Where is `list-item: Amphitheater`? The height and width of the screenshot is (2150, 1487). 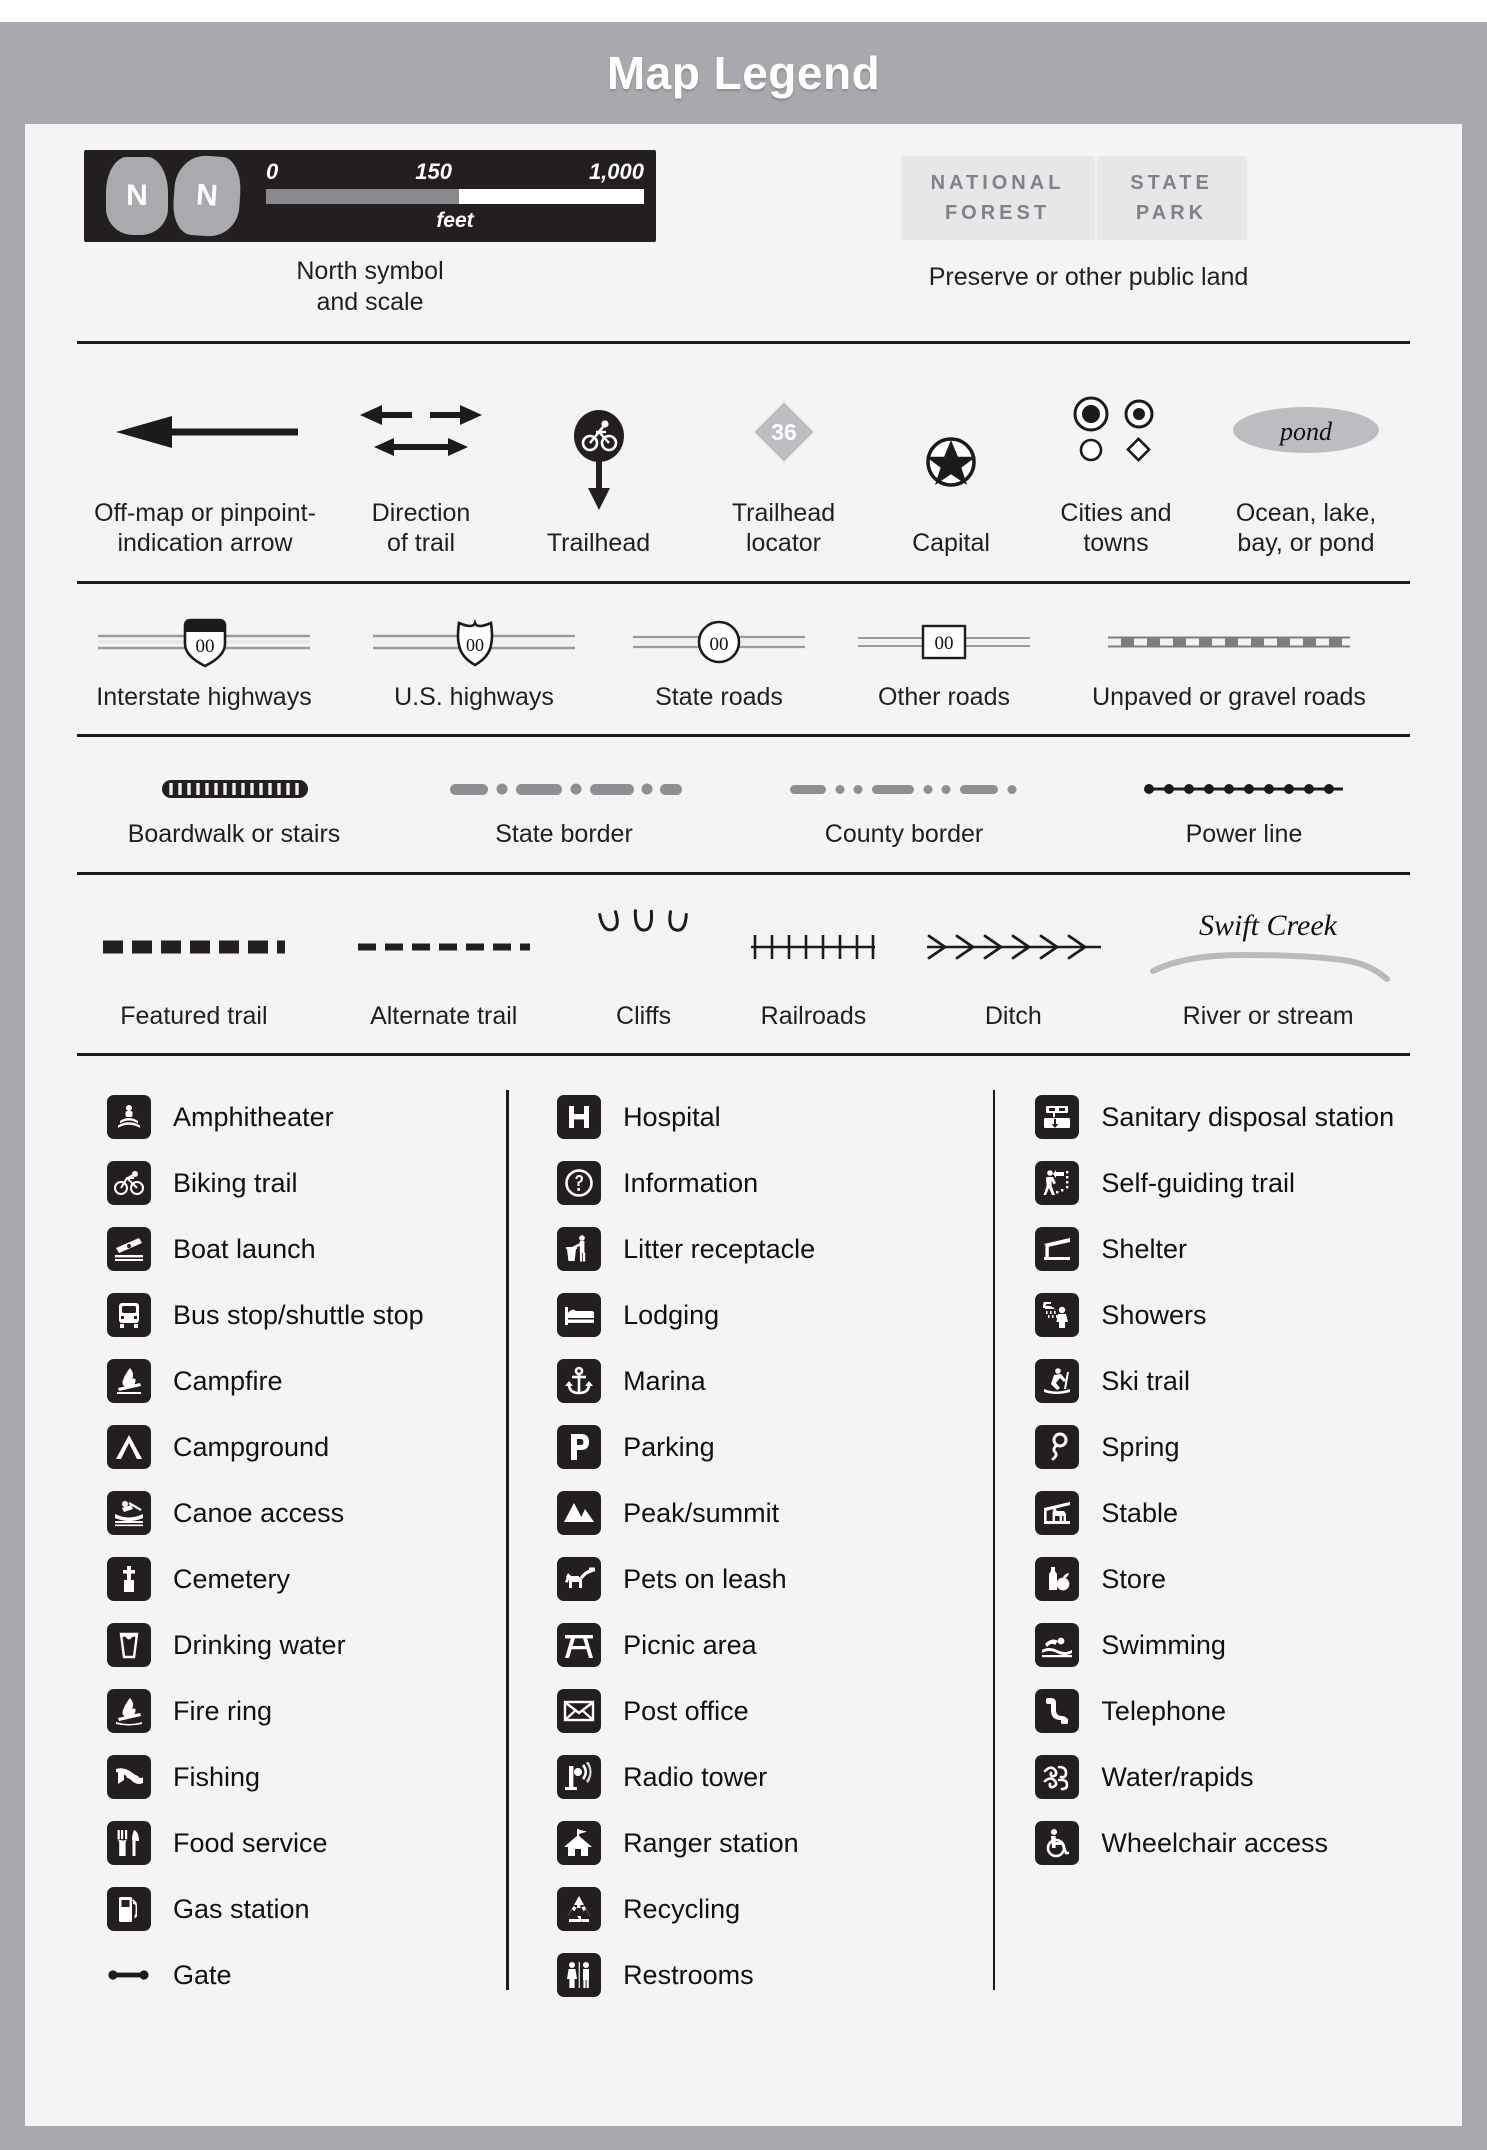 list-item: Amphitheater is located at coordinates (306, 1117).